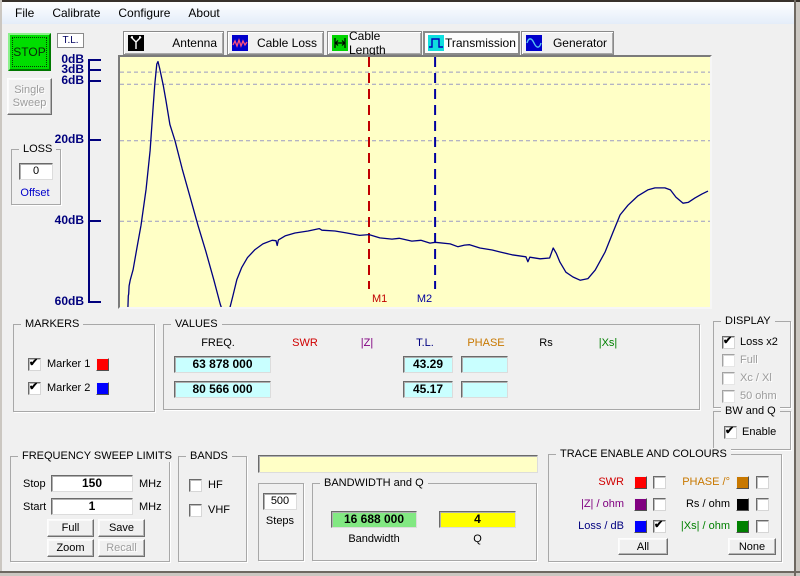 The height and width of the screenshot is (576, 800). I want to click on trace-rs-swatch, so click(742, 504).